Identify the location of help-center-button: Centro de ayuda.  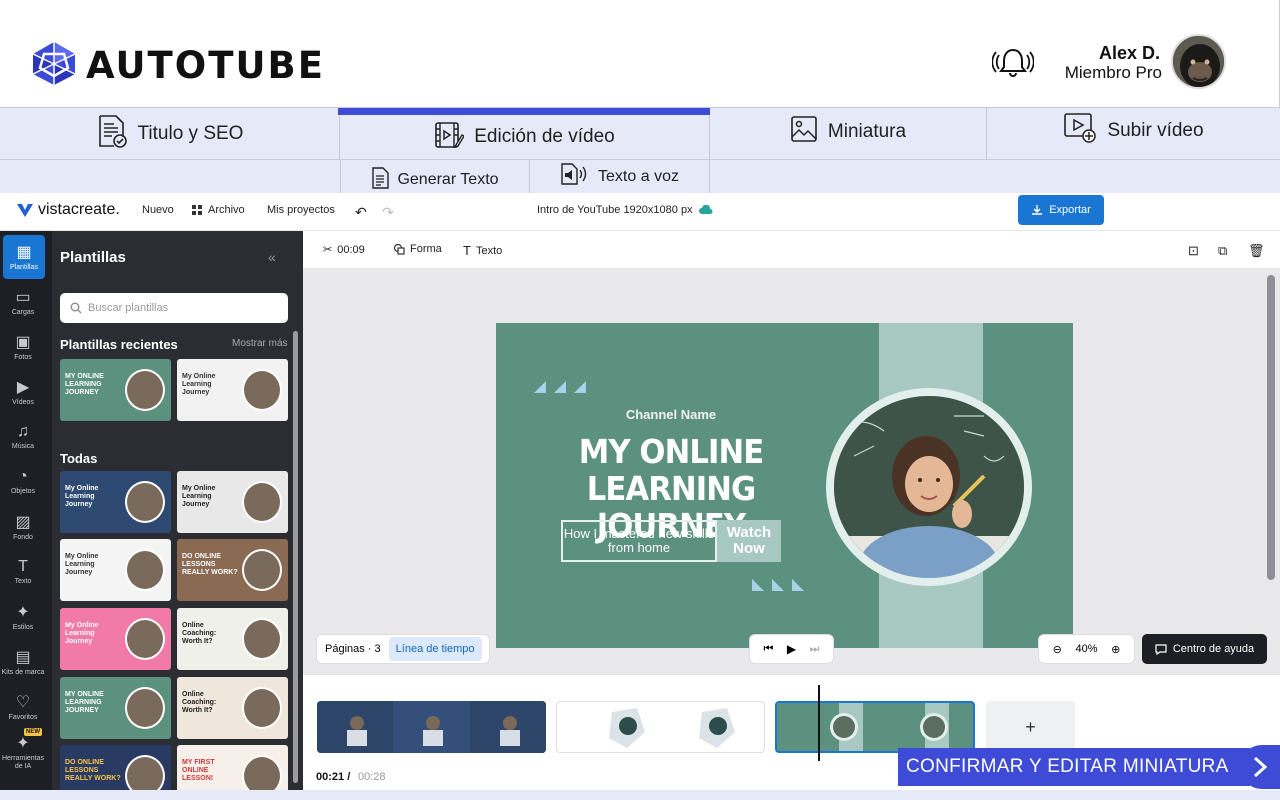
(1204, 649).